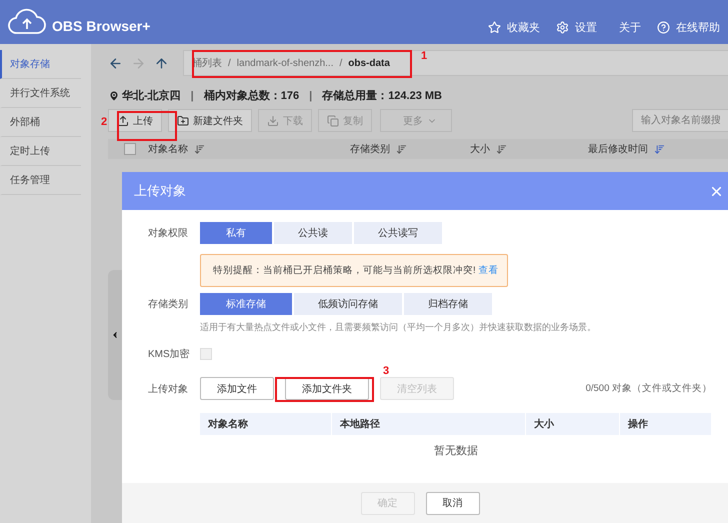 The image size is (728, 523). What do you see at coordinates (114, 96) in the screenshot?
I see `location-icon` at bounding box center [114, 96].